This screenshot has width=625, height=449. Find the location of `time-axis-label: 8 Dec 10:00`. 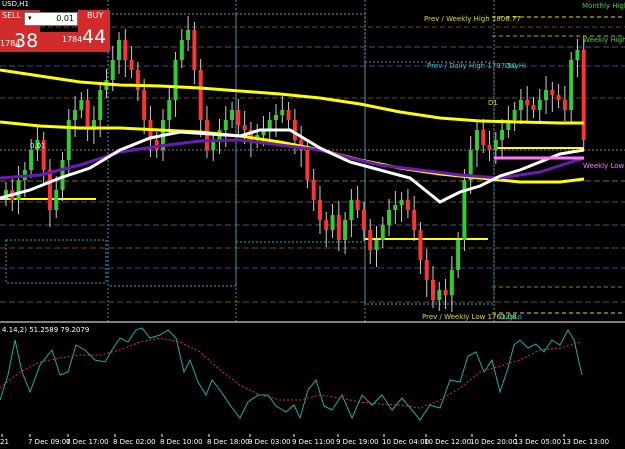

time-axis-label: 8 Dec 10:00 is located at coordinates (181, 442).